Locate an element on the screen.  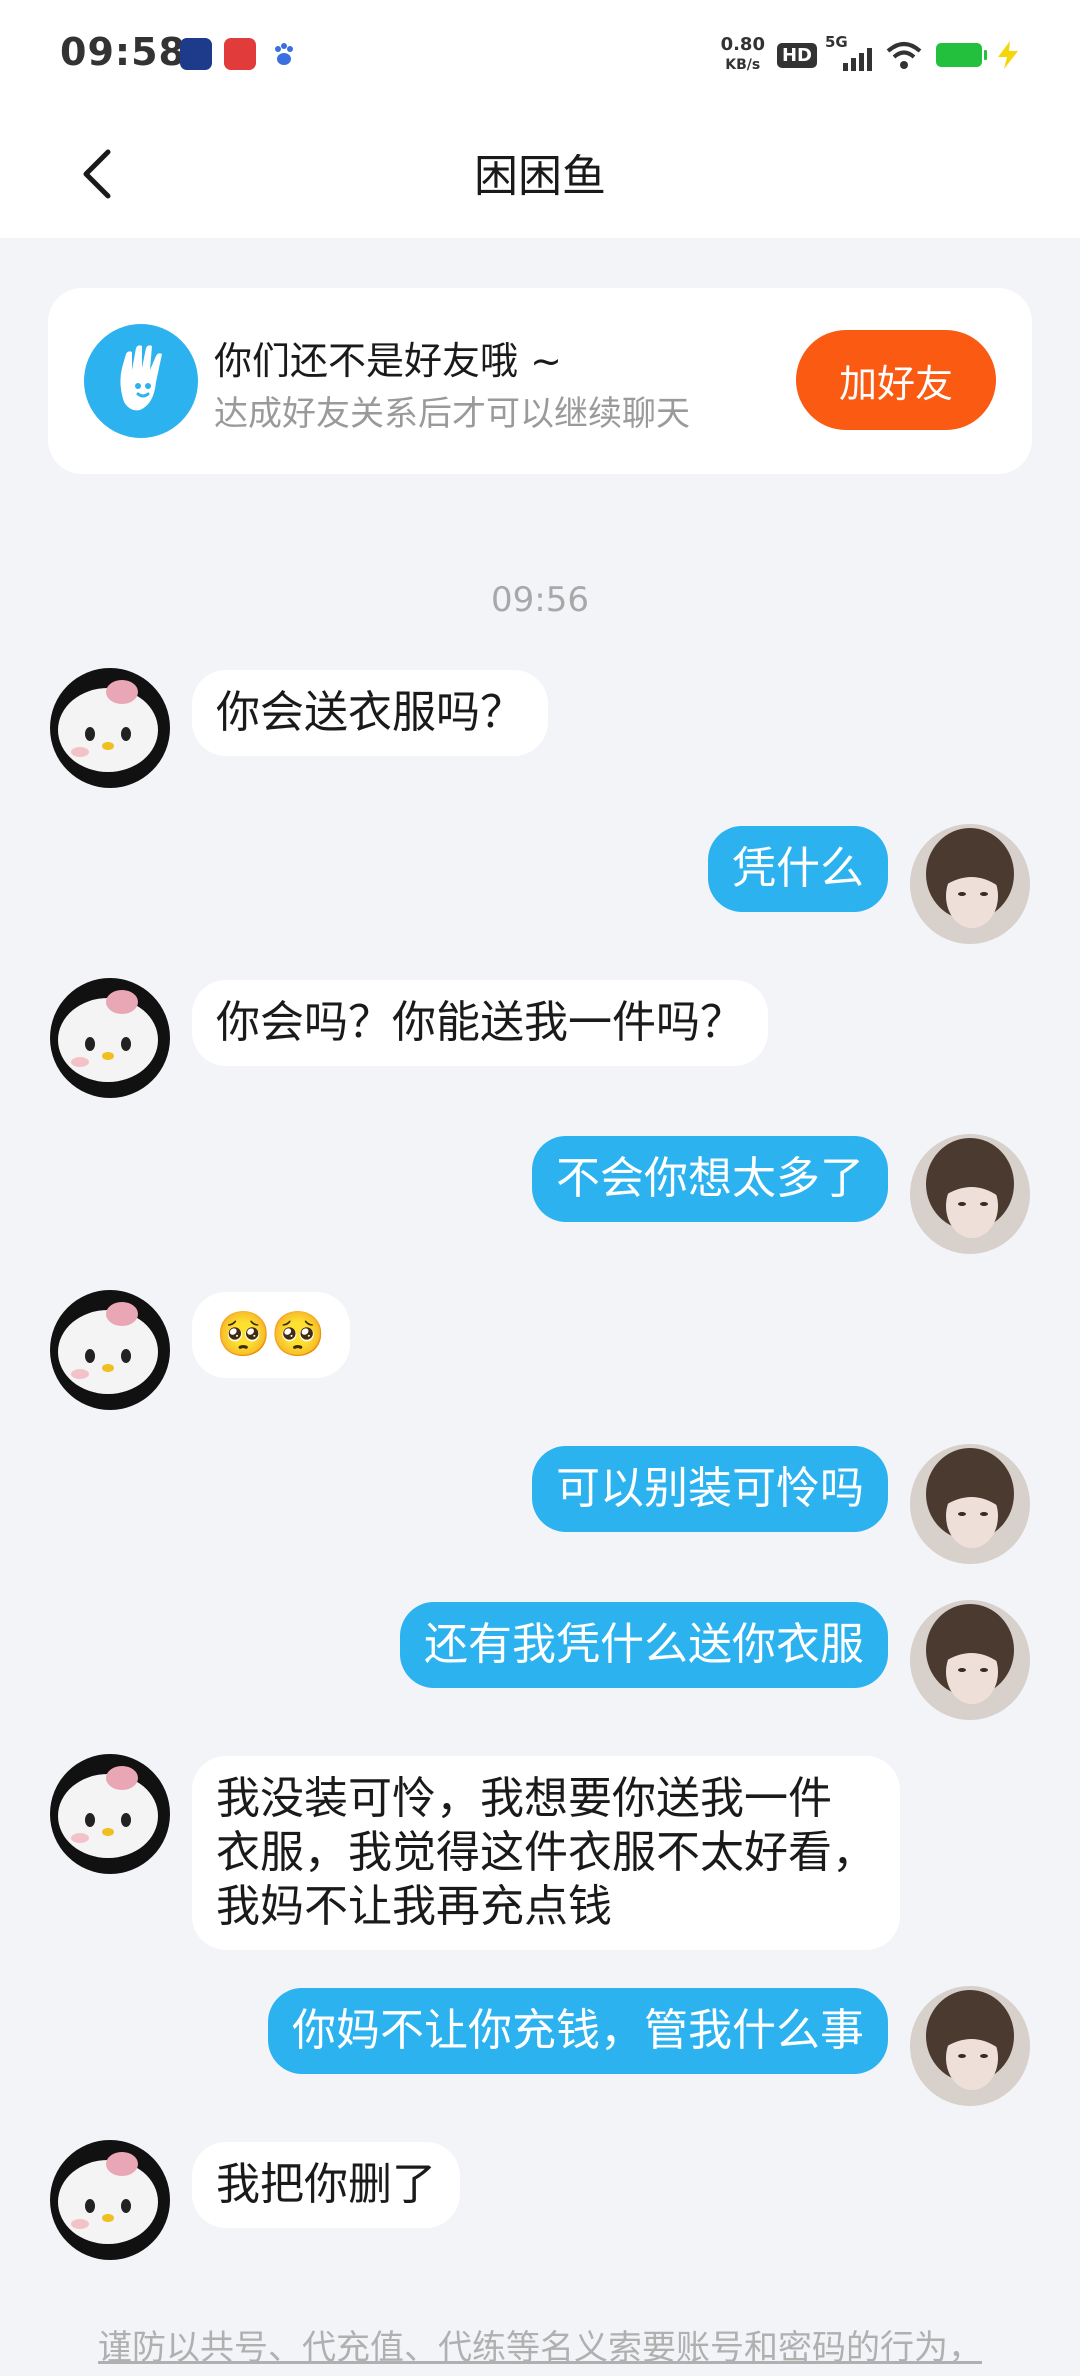
status-bar: 09:58 0.80 KB/s HD 5G is located at coordinates (540, 55).